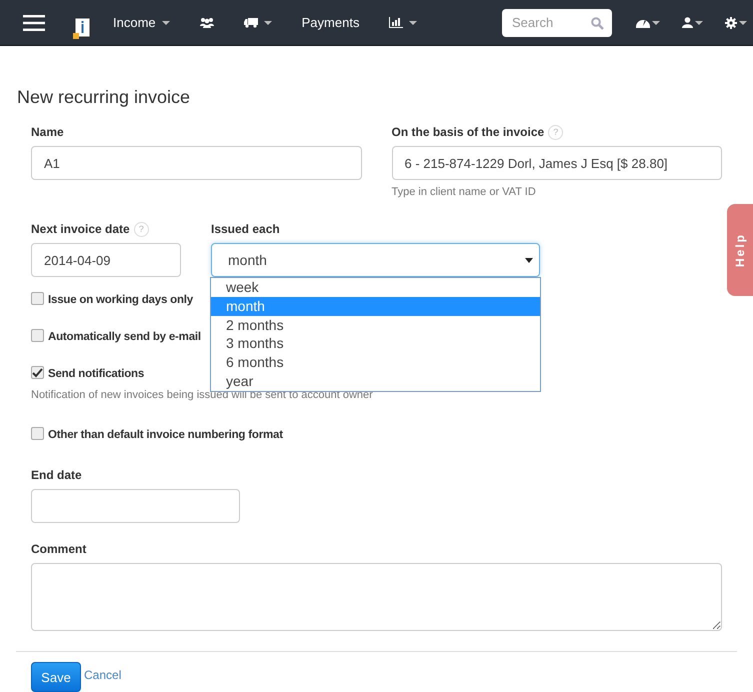 The width and height of the screenshot is (753, 692). I want to click on dropdown-option: year, so click(375, 381).